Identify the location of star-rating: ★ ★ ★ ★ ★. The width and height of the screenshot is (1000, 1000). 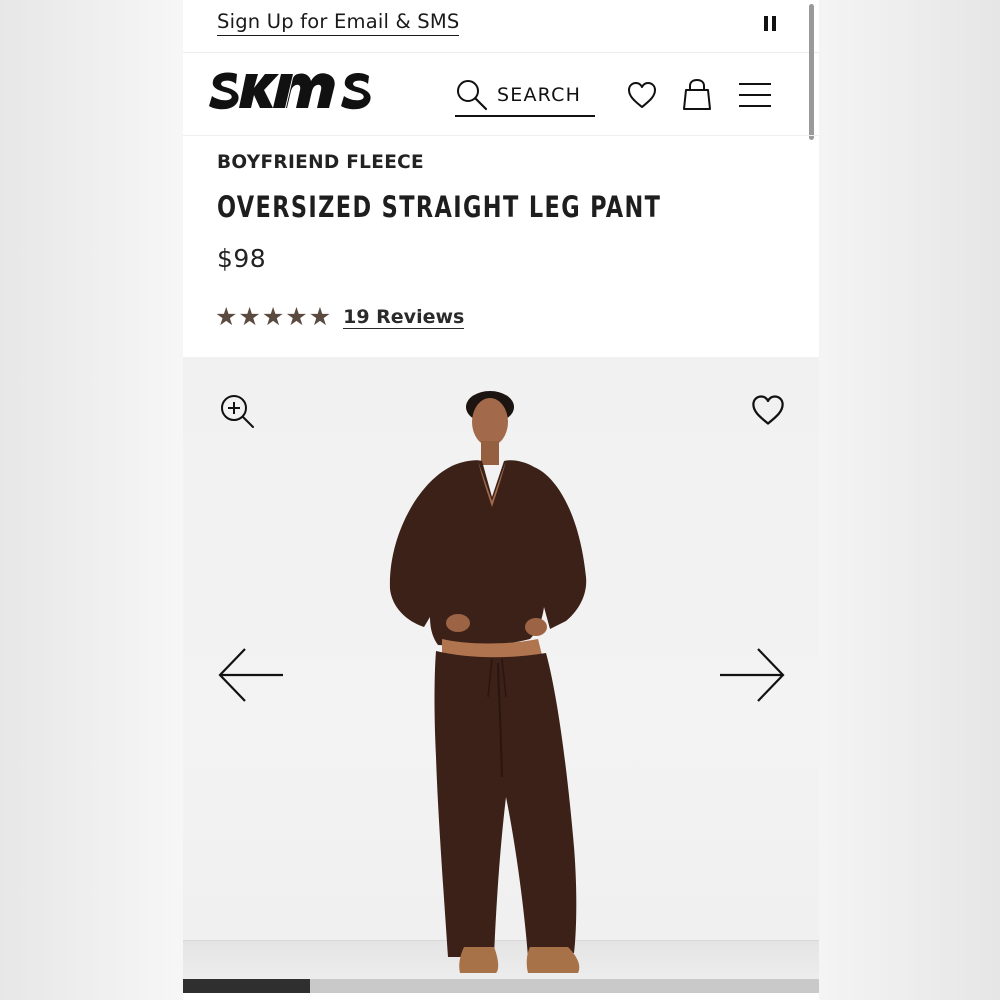
(273, 317).